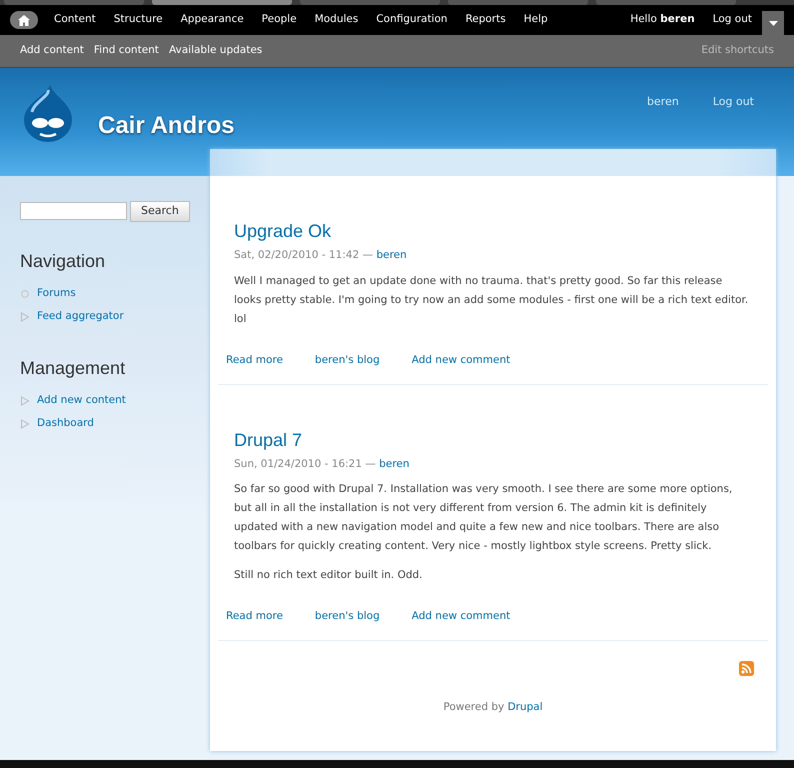 The width and height of the screenshot is (794, 768). Describe the element at coordinates (73, 211) in the screenshot. I see `search-field` at that location.